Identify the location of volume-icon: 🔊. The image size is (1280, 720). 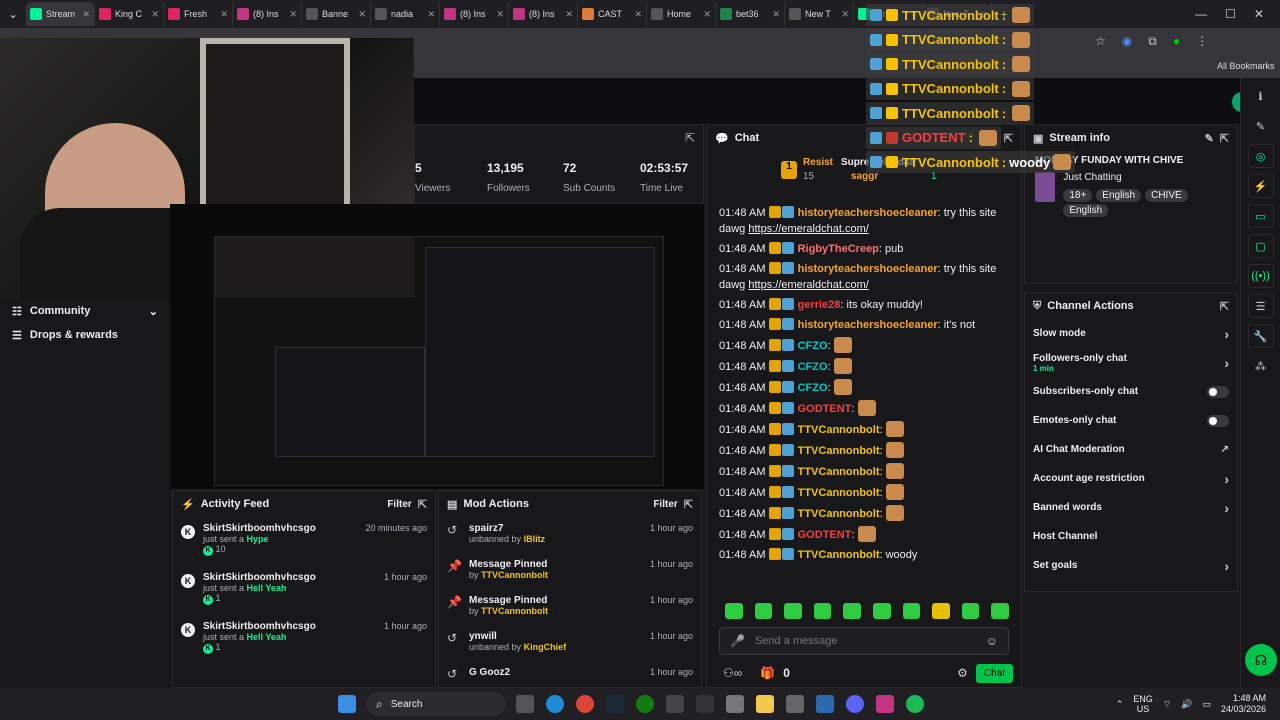
(1186, 704).